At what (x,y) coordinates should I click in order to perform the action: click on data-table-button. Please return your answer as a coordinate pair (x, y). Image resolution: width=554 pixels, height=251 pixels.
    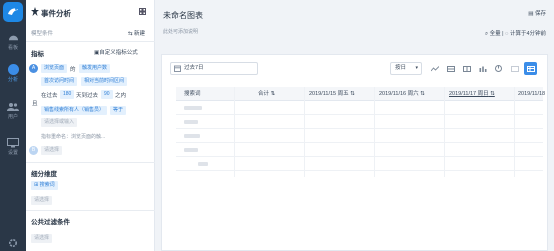
    Looking at the image, I should click on (530, 68).